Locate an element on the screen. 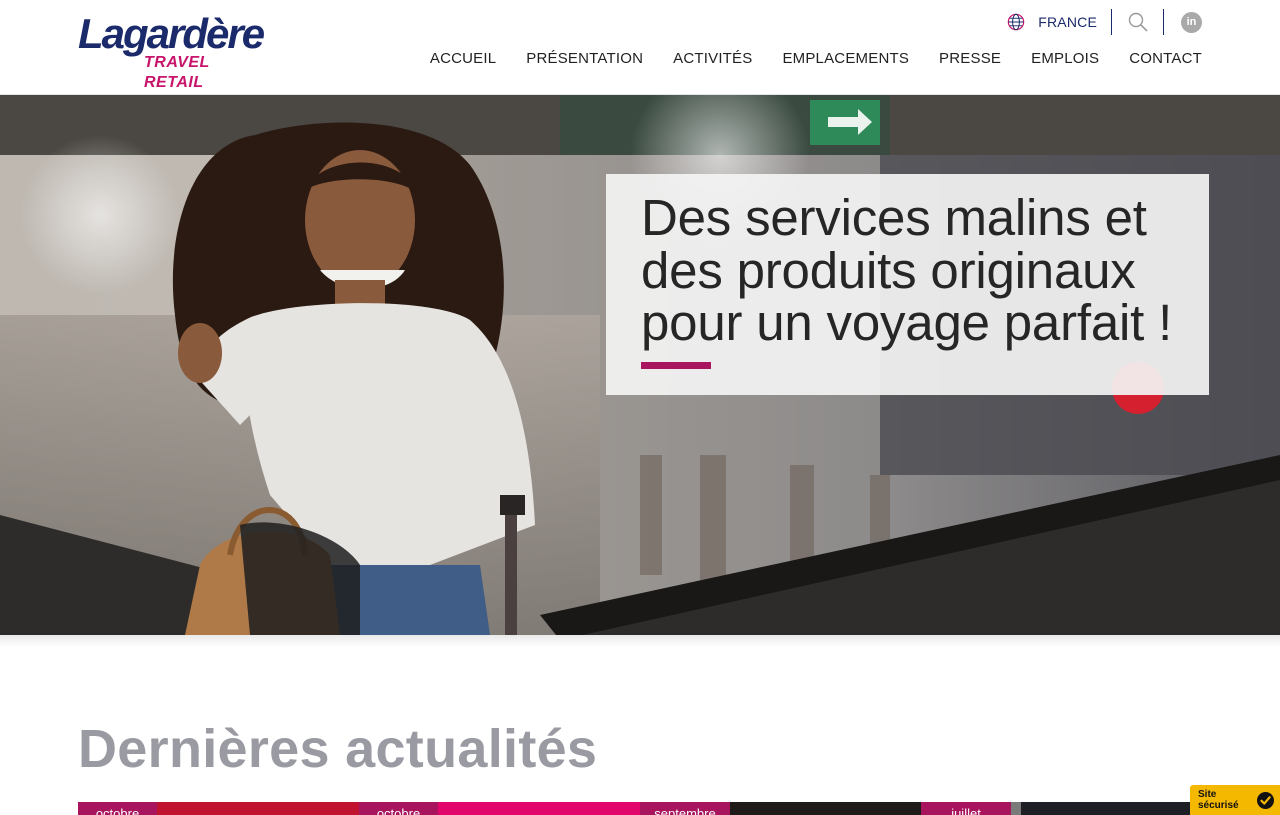 This screenshot has height=815, width=1280. news-card: septembre is located at coordinates (780, 808).